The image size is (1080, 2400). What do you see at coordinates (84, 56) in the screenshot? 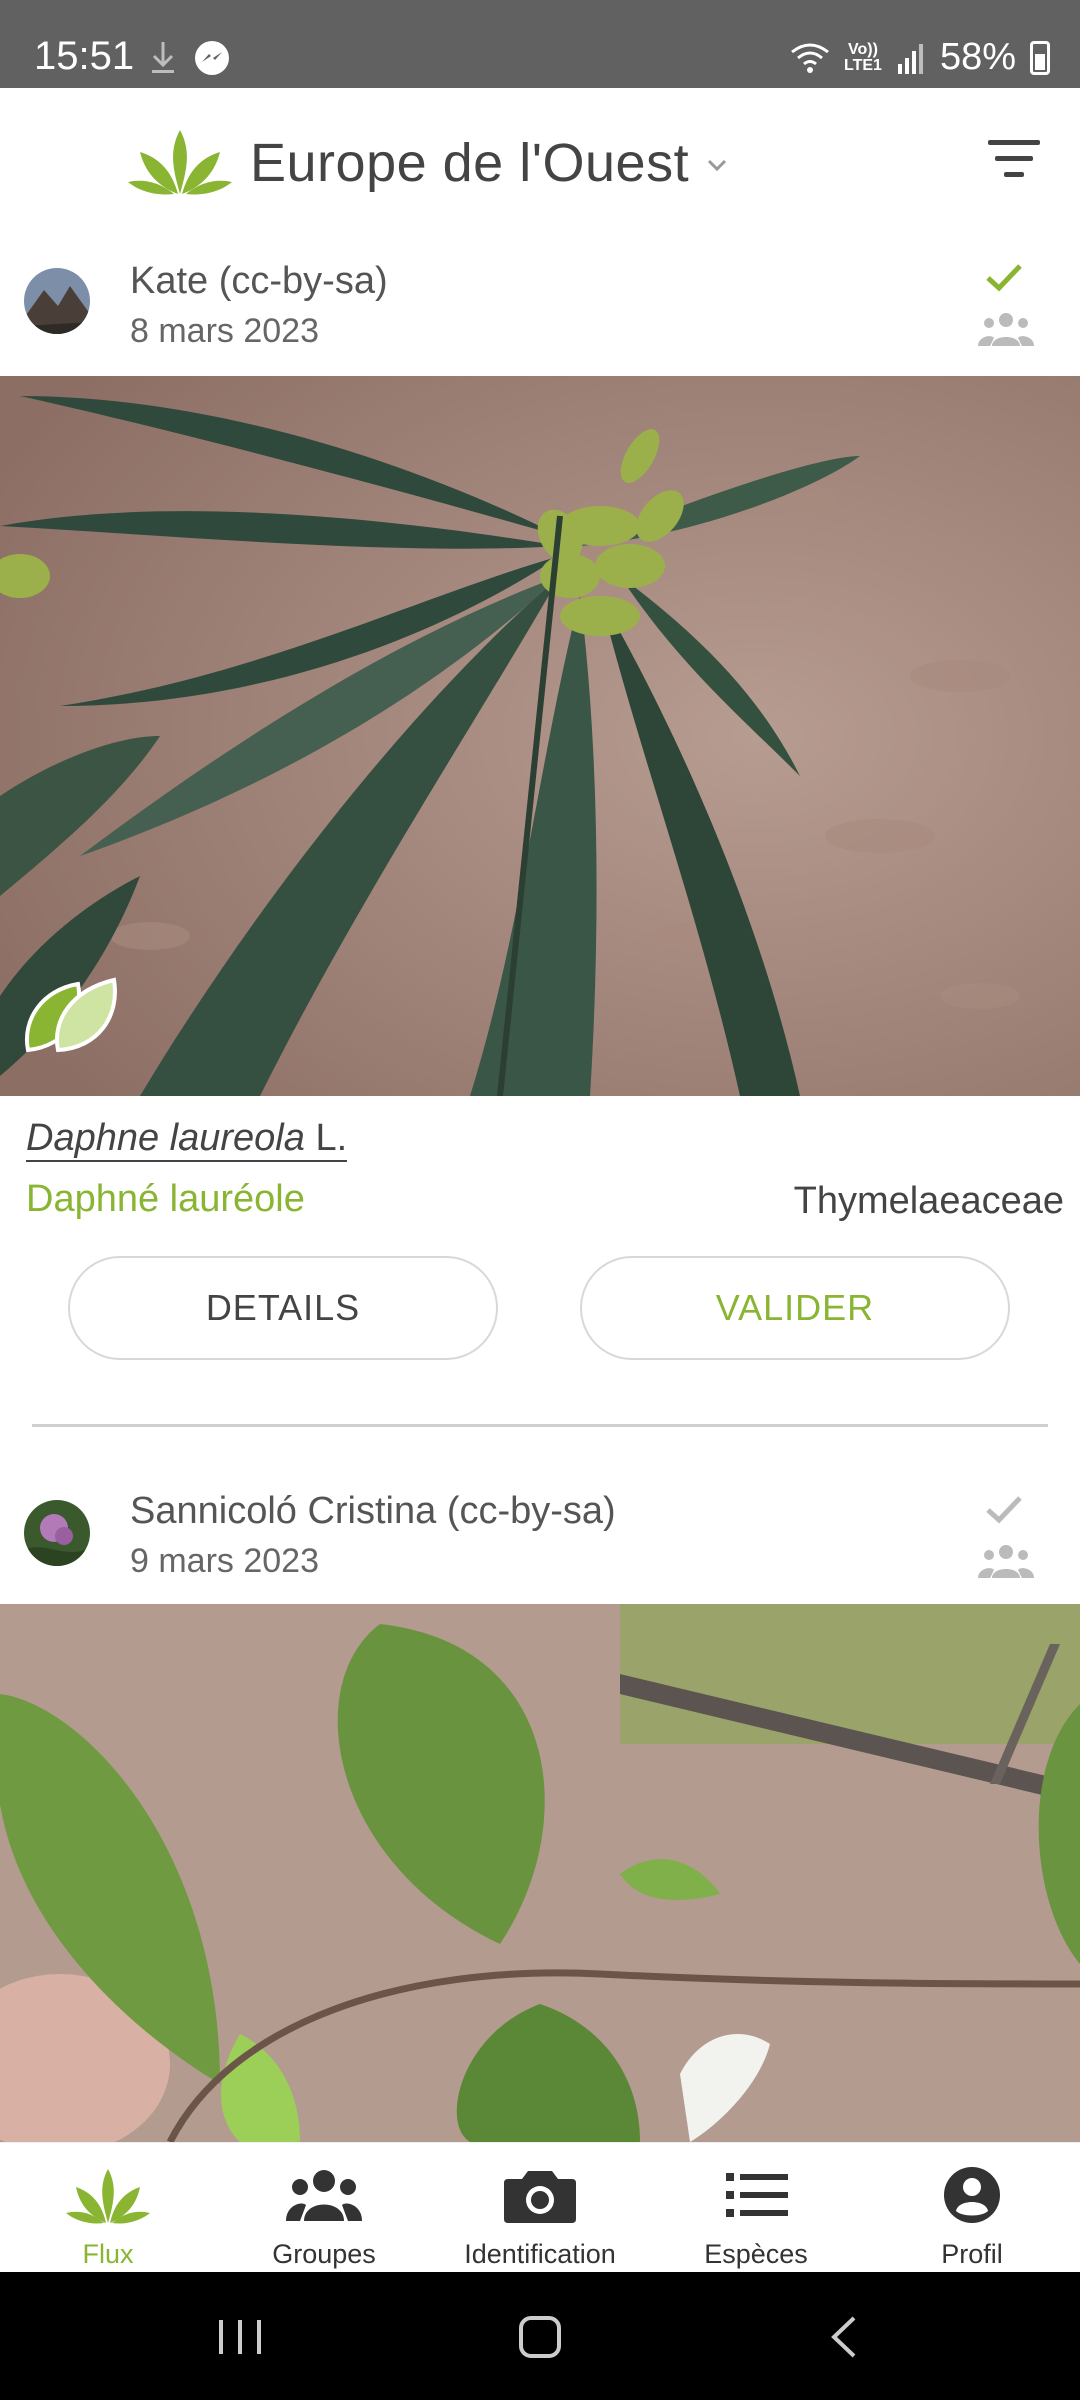
I see `status-time: 15:51` at bounding box center [84, 56].